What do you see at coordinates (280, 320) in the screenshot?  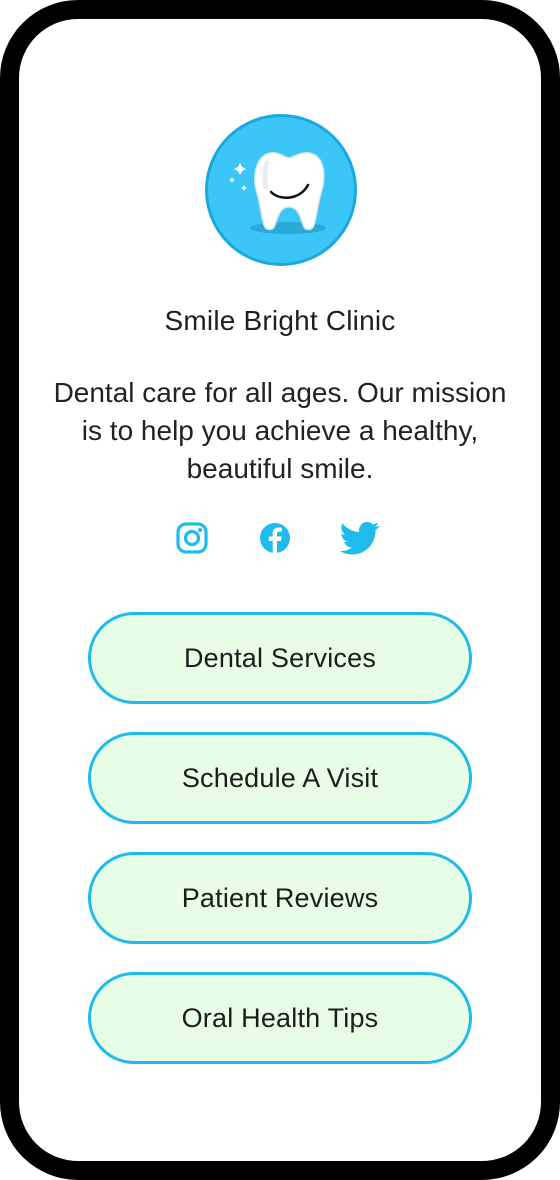 I see `clinic-name: Smile Bright Clinic` at bounding box center [280, 320].